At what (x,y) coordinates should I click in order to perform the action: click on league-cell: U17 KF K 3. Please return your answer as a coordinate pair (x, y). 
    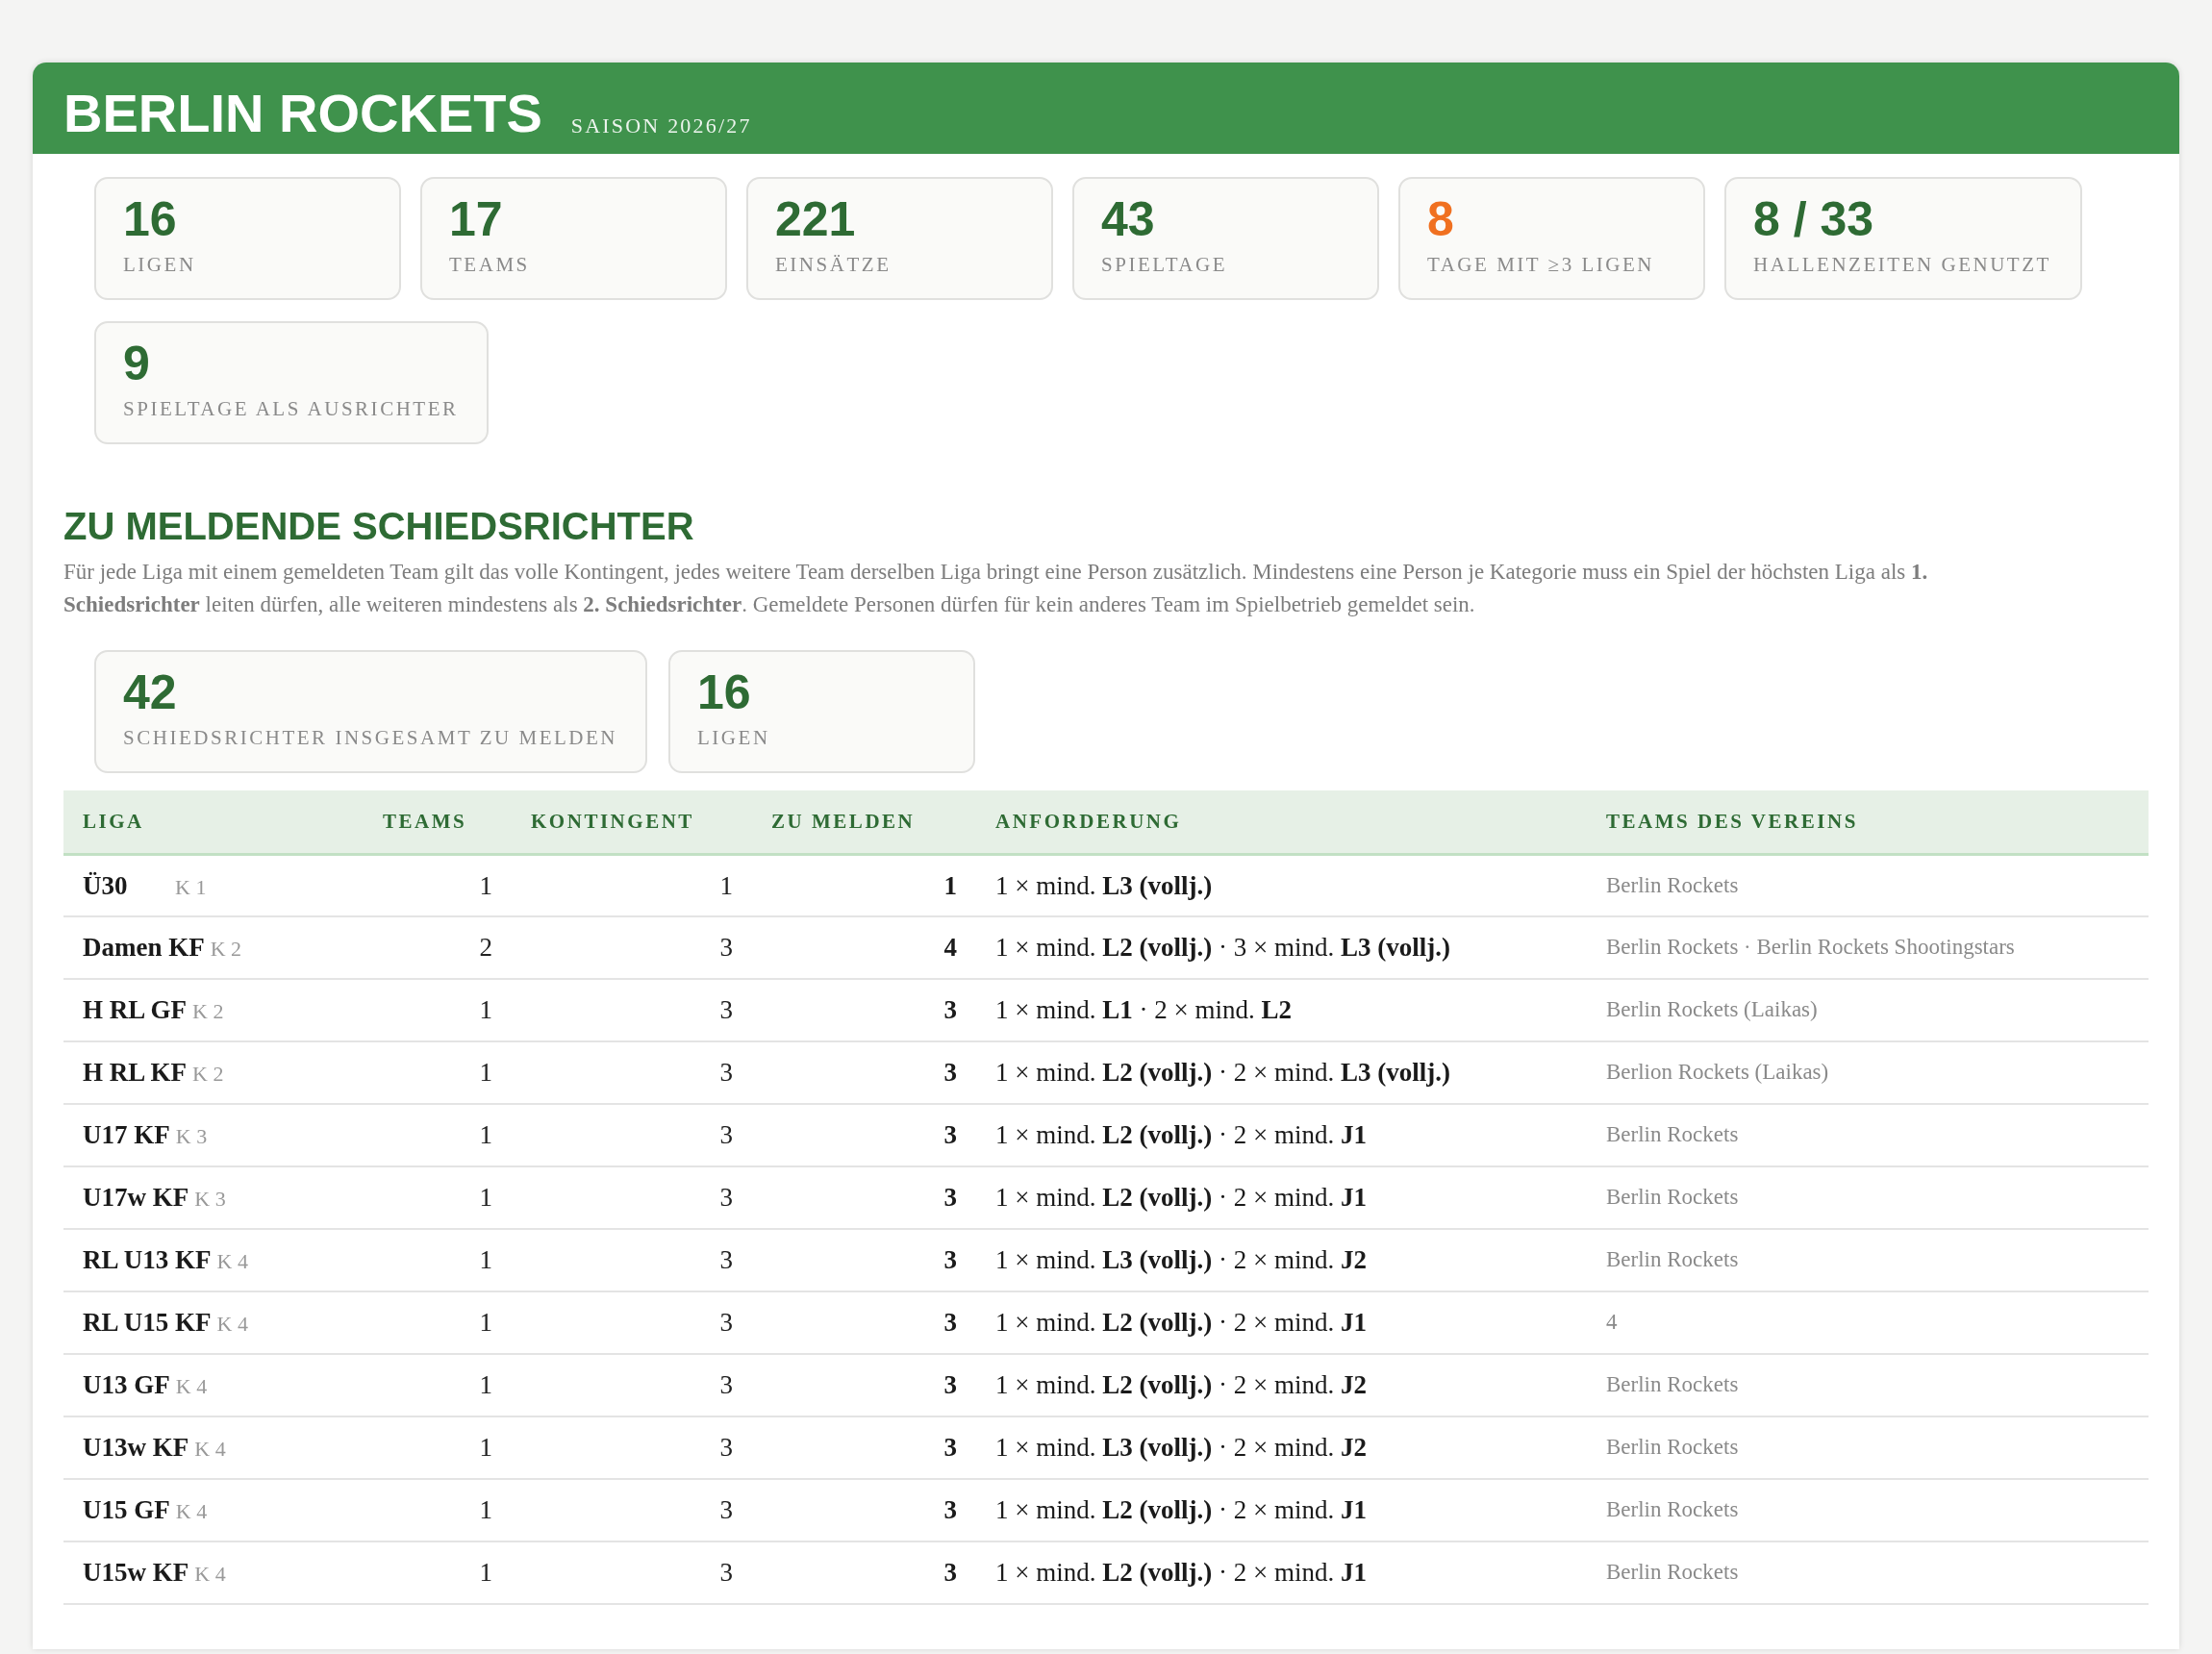
    Looking at the image, I should click on (214, 1135).